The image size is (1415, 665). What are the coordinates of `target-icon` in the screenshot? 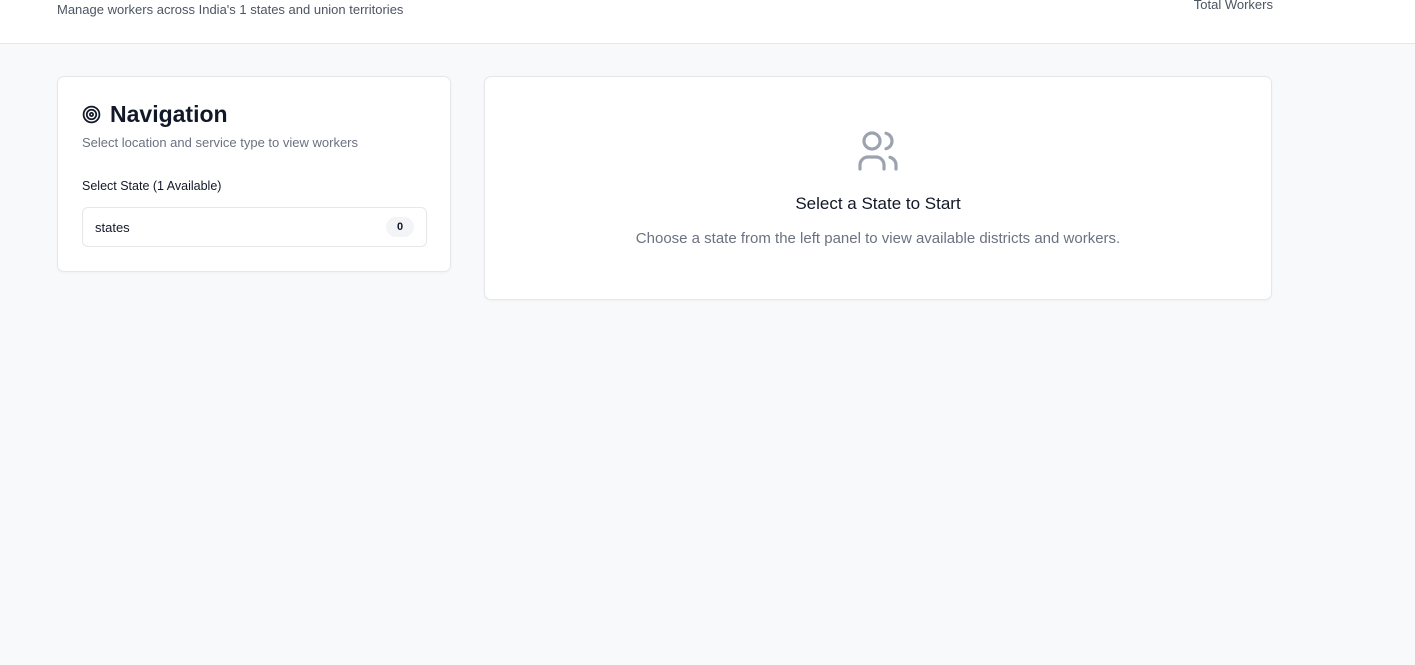 It's located at (91, 114).